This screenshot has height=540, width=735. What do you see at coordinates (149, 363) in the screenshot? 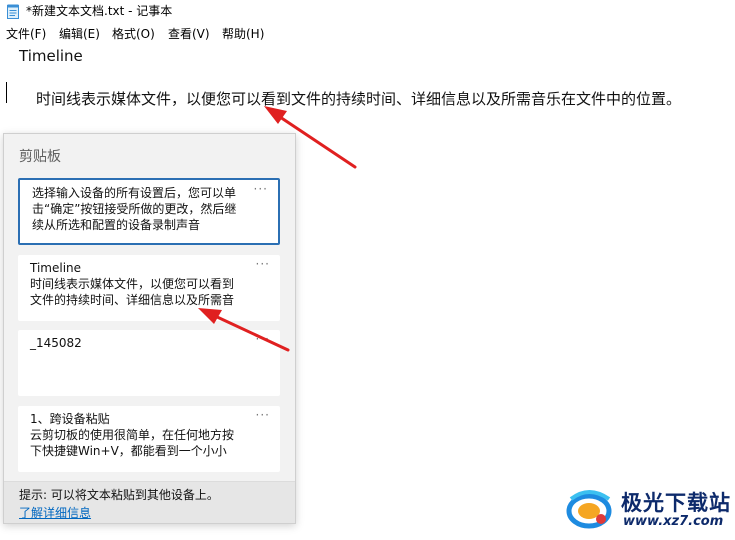
I see `clipboard-item: _145082 ···` at bounding box center [149, 363].